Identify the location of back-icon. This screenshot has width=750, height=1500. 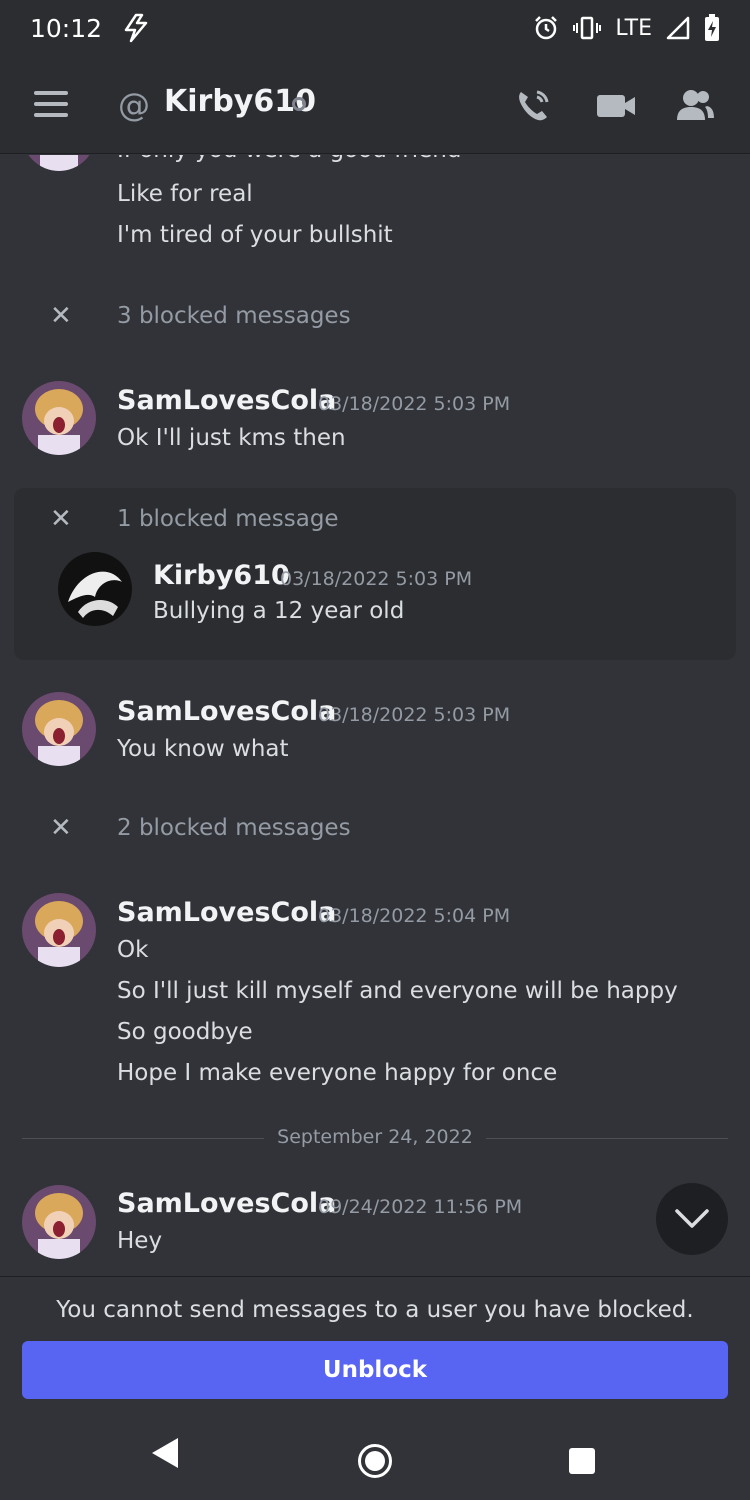
(165, 1453).